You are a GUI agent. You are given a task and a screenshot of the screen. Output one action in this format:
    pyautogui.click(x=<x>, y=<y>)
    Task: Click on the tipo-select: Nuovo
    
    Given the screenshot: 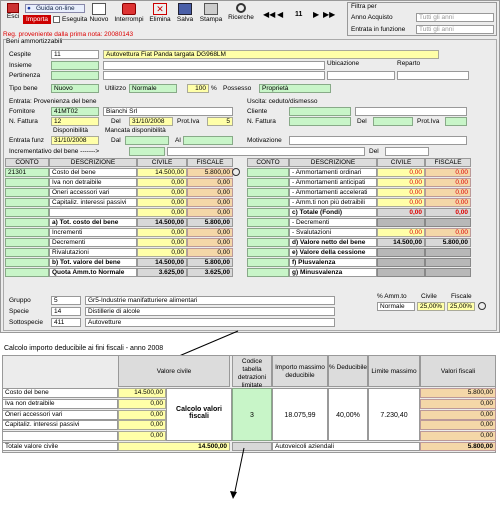 What is the action you would take?
    pyautogui.click(x=75, y=88)
    